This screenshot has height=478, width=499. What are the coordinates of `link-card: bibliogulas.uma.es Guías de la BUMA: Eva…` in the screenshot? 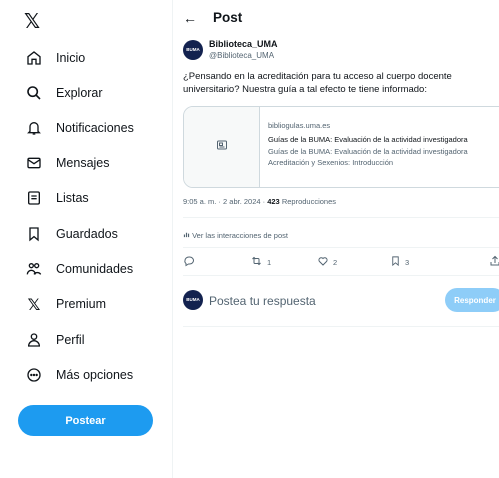 It's located at (341, 147).